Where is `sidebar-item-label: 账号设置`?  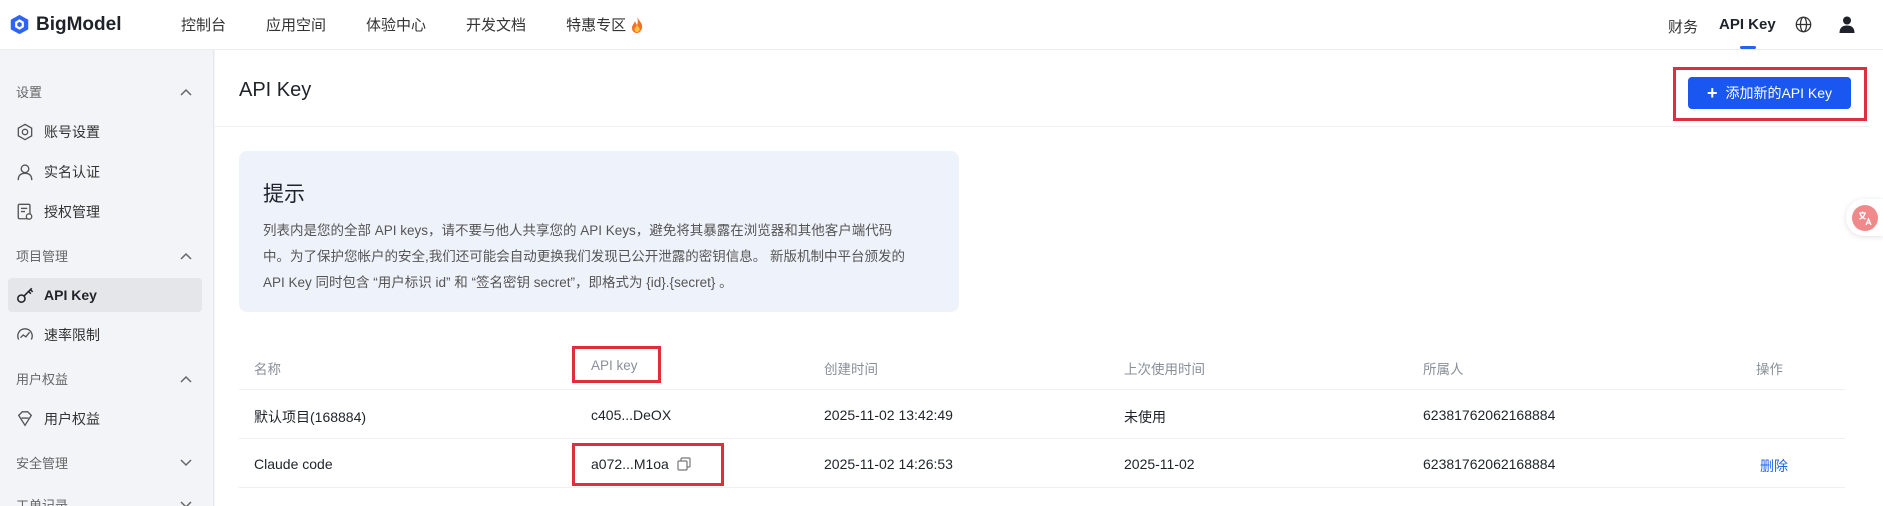 sidebar-item-label: 账号设置 is located at coordinates (72, 132).